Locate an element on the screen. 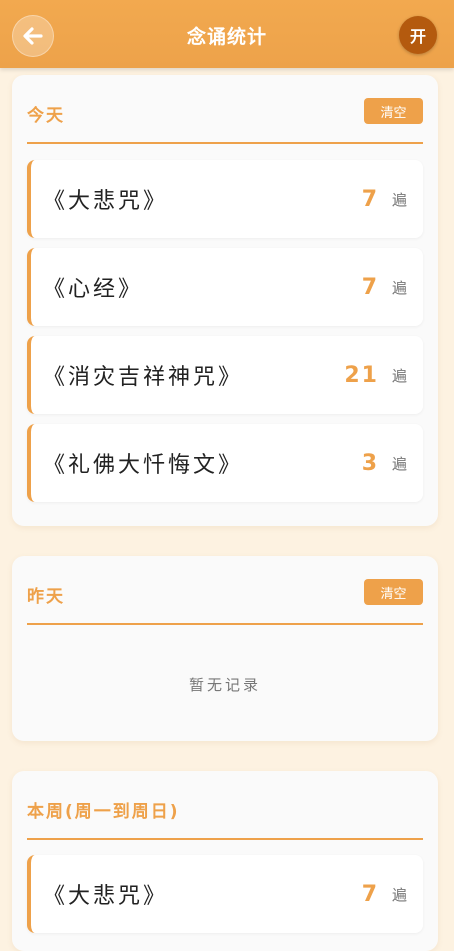  week-divider is located at coordinates (225, 839).